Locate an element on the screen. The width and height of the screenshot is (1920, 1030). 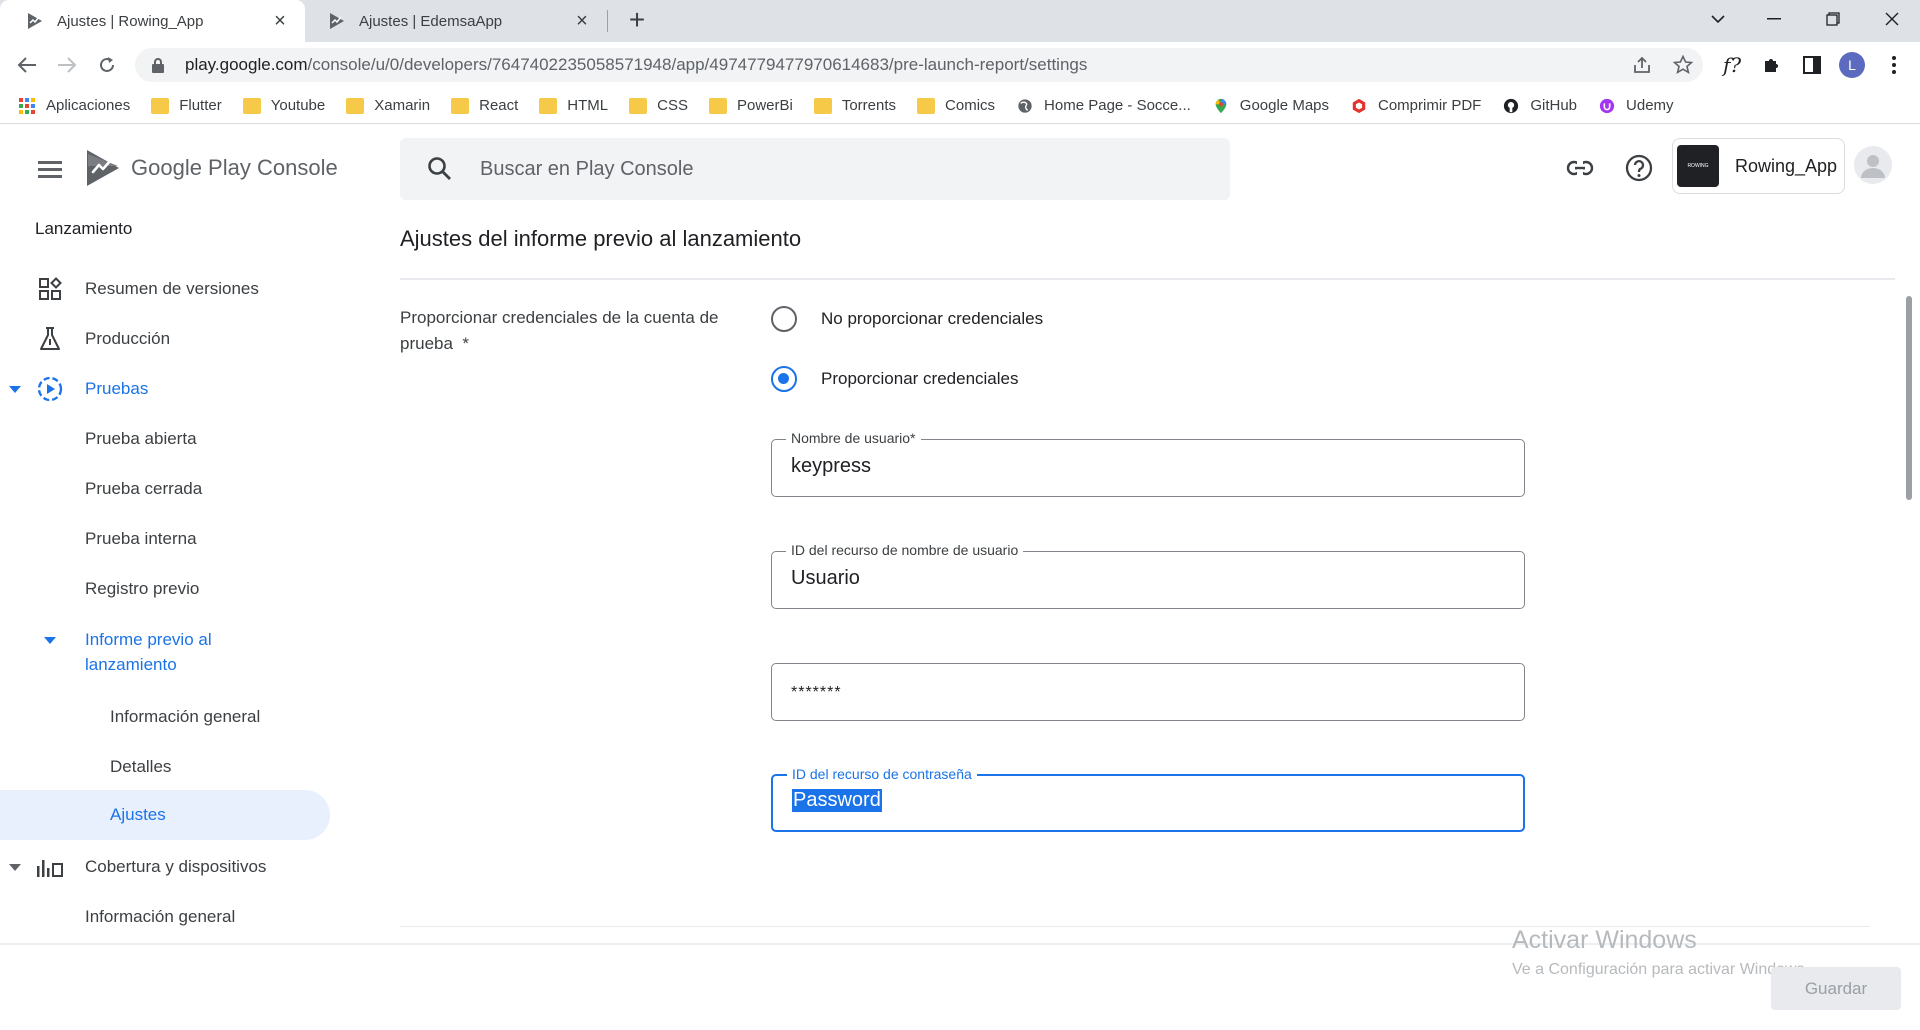
password-value: ******* is located at coordinates (816, 693).